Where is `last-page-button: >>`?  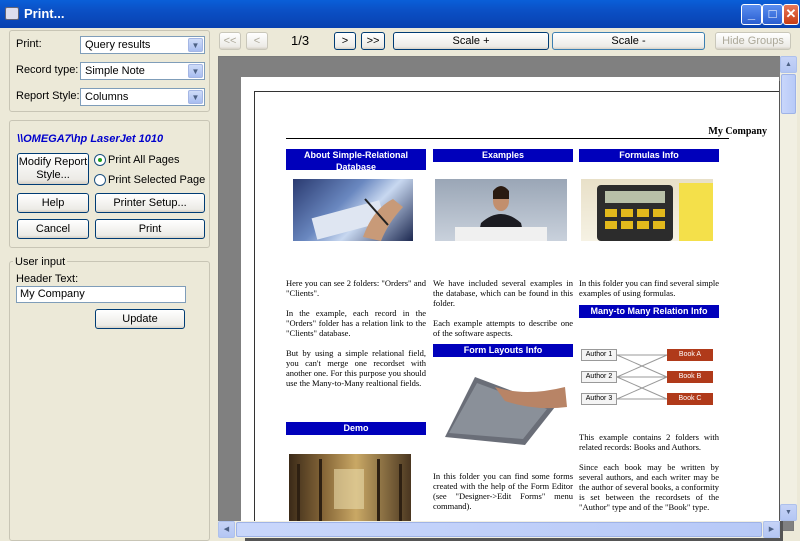 last-page-button: >> is located at coordinates (373, 41).